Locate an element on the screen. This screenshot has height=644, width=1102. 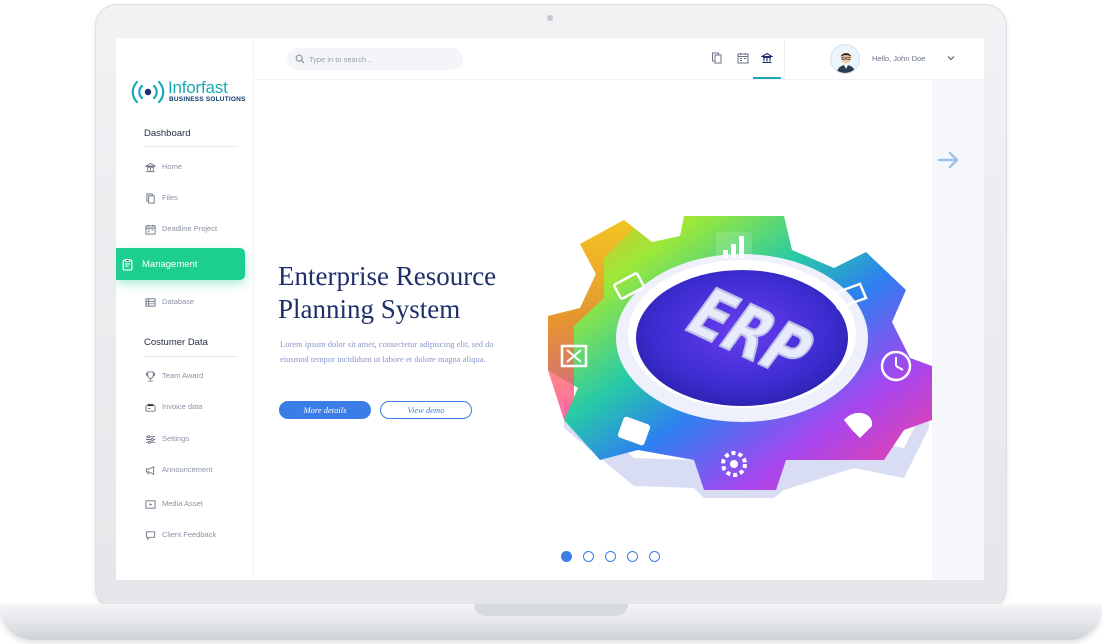
sidebar-item-label: Database is located at coordinates (178, 301).